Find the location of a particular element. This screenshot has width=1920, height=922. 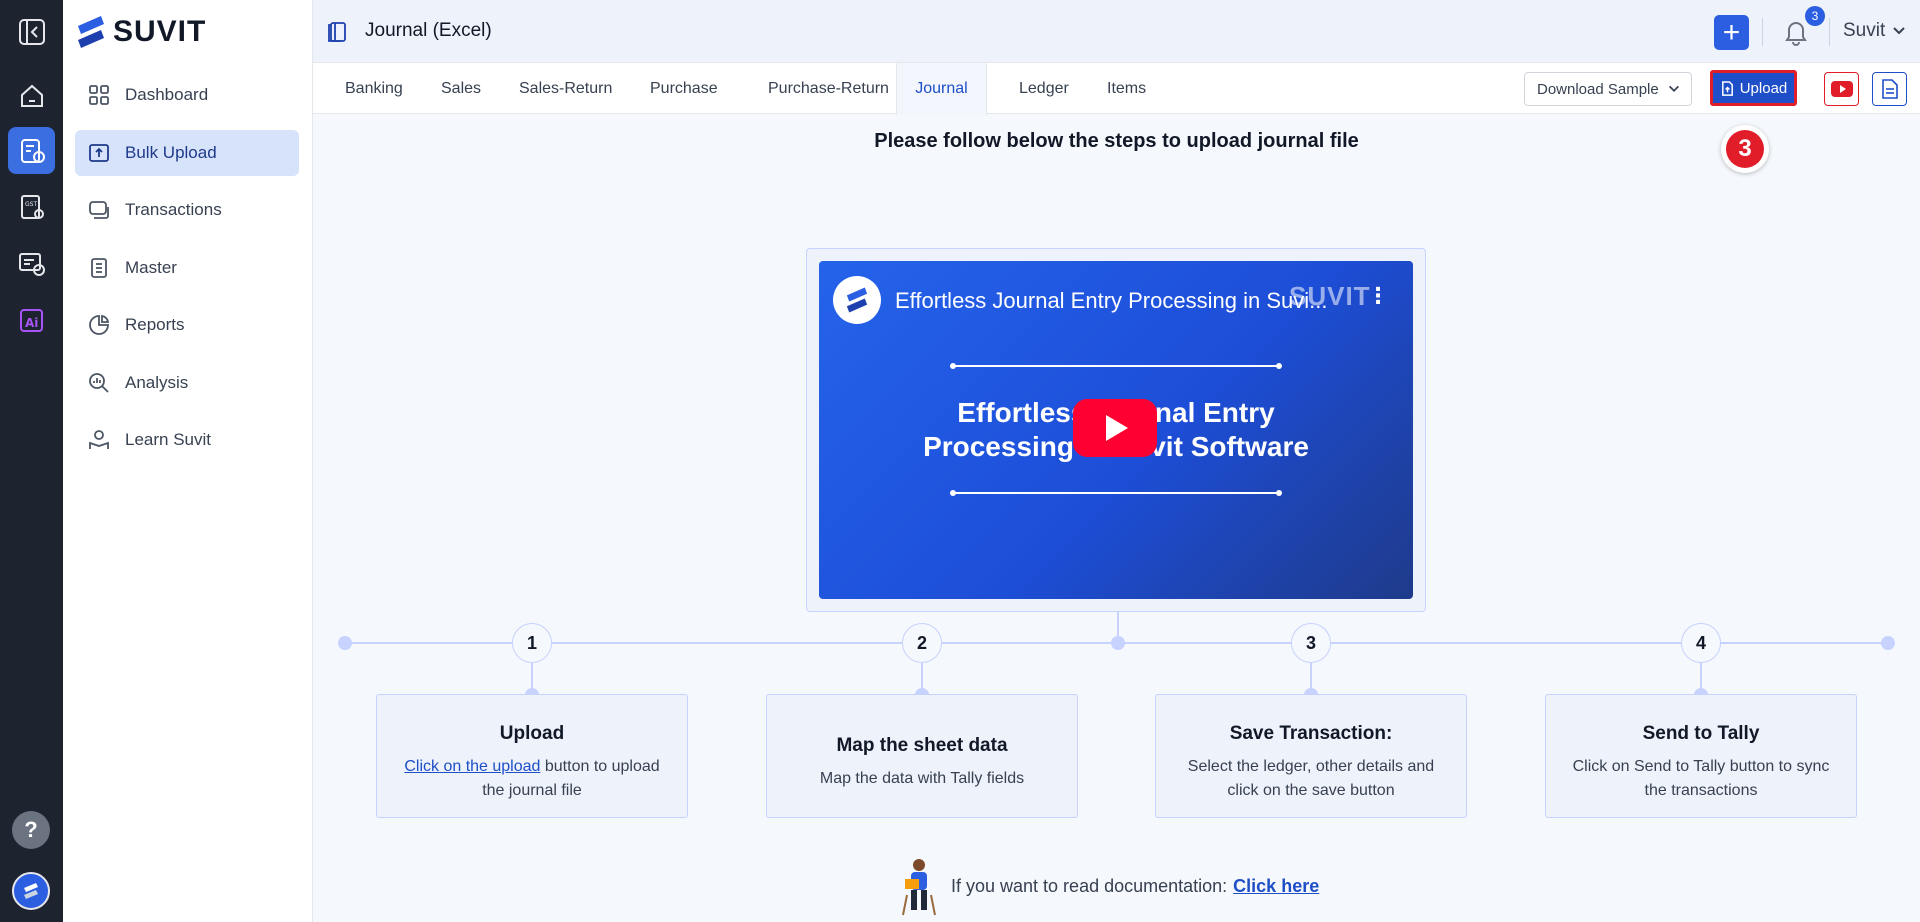

youtube-button is located at coordinates (1841, 89).